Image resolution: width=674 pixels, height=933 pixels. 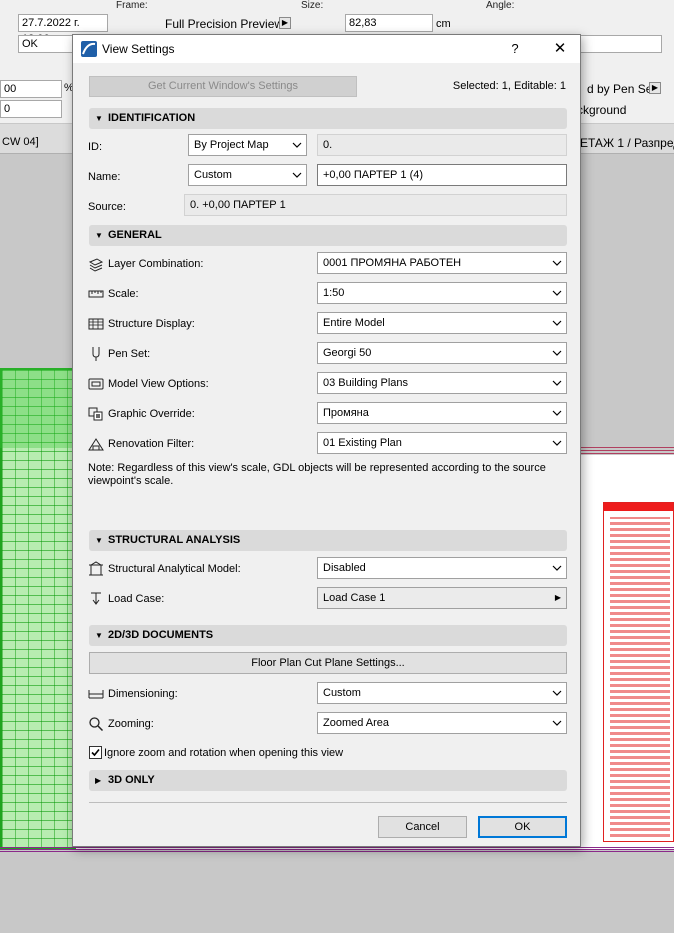 What do you see at coordinates (500, 5) in the screenshot?
I see `angle-label: Angle:` at bounding box center [500, 5].